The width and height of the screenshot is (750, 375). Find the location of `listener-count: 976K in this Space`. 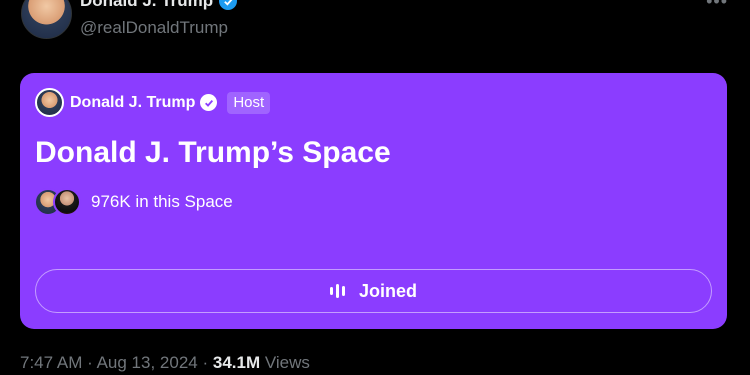

listener-count: 976K in this Space is located at coordinates (162, 201).